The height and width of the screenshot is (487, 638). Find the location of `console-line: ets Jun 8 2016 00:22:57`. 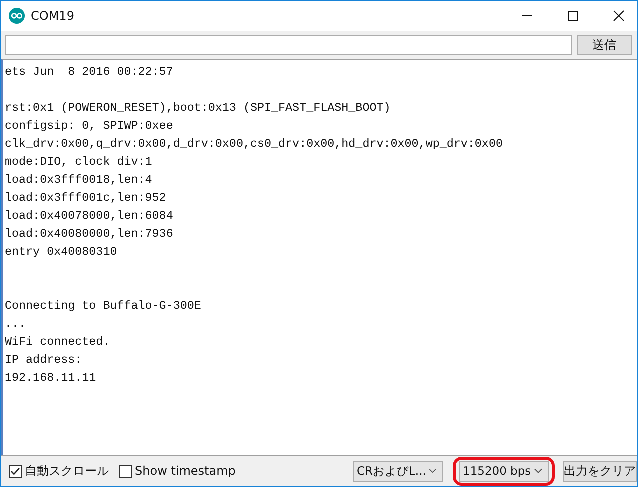

console-line: ets Jun 8 2016 00:22:57 is located at coordinates (89, 72).